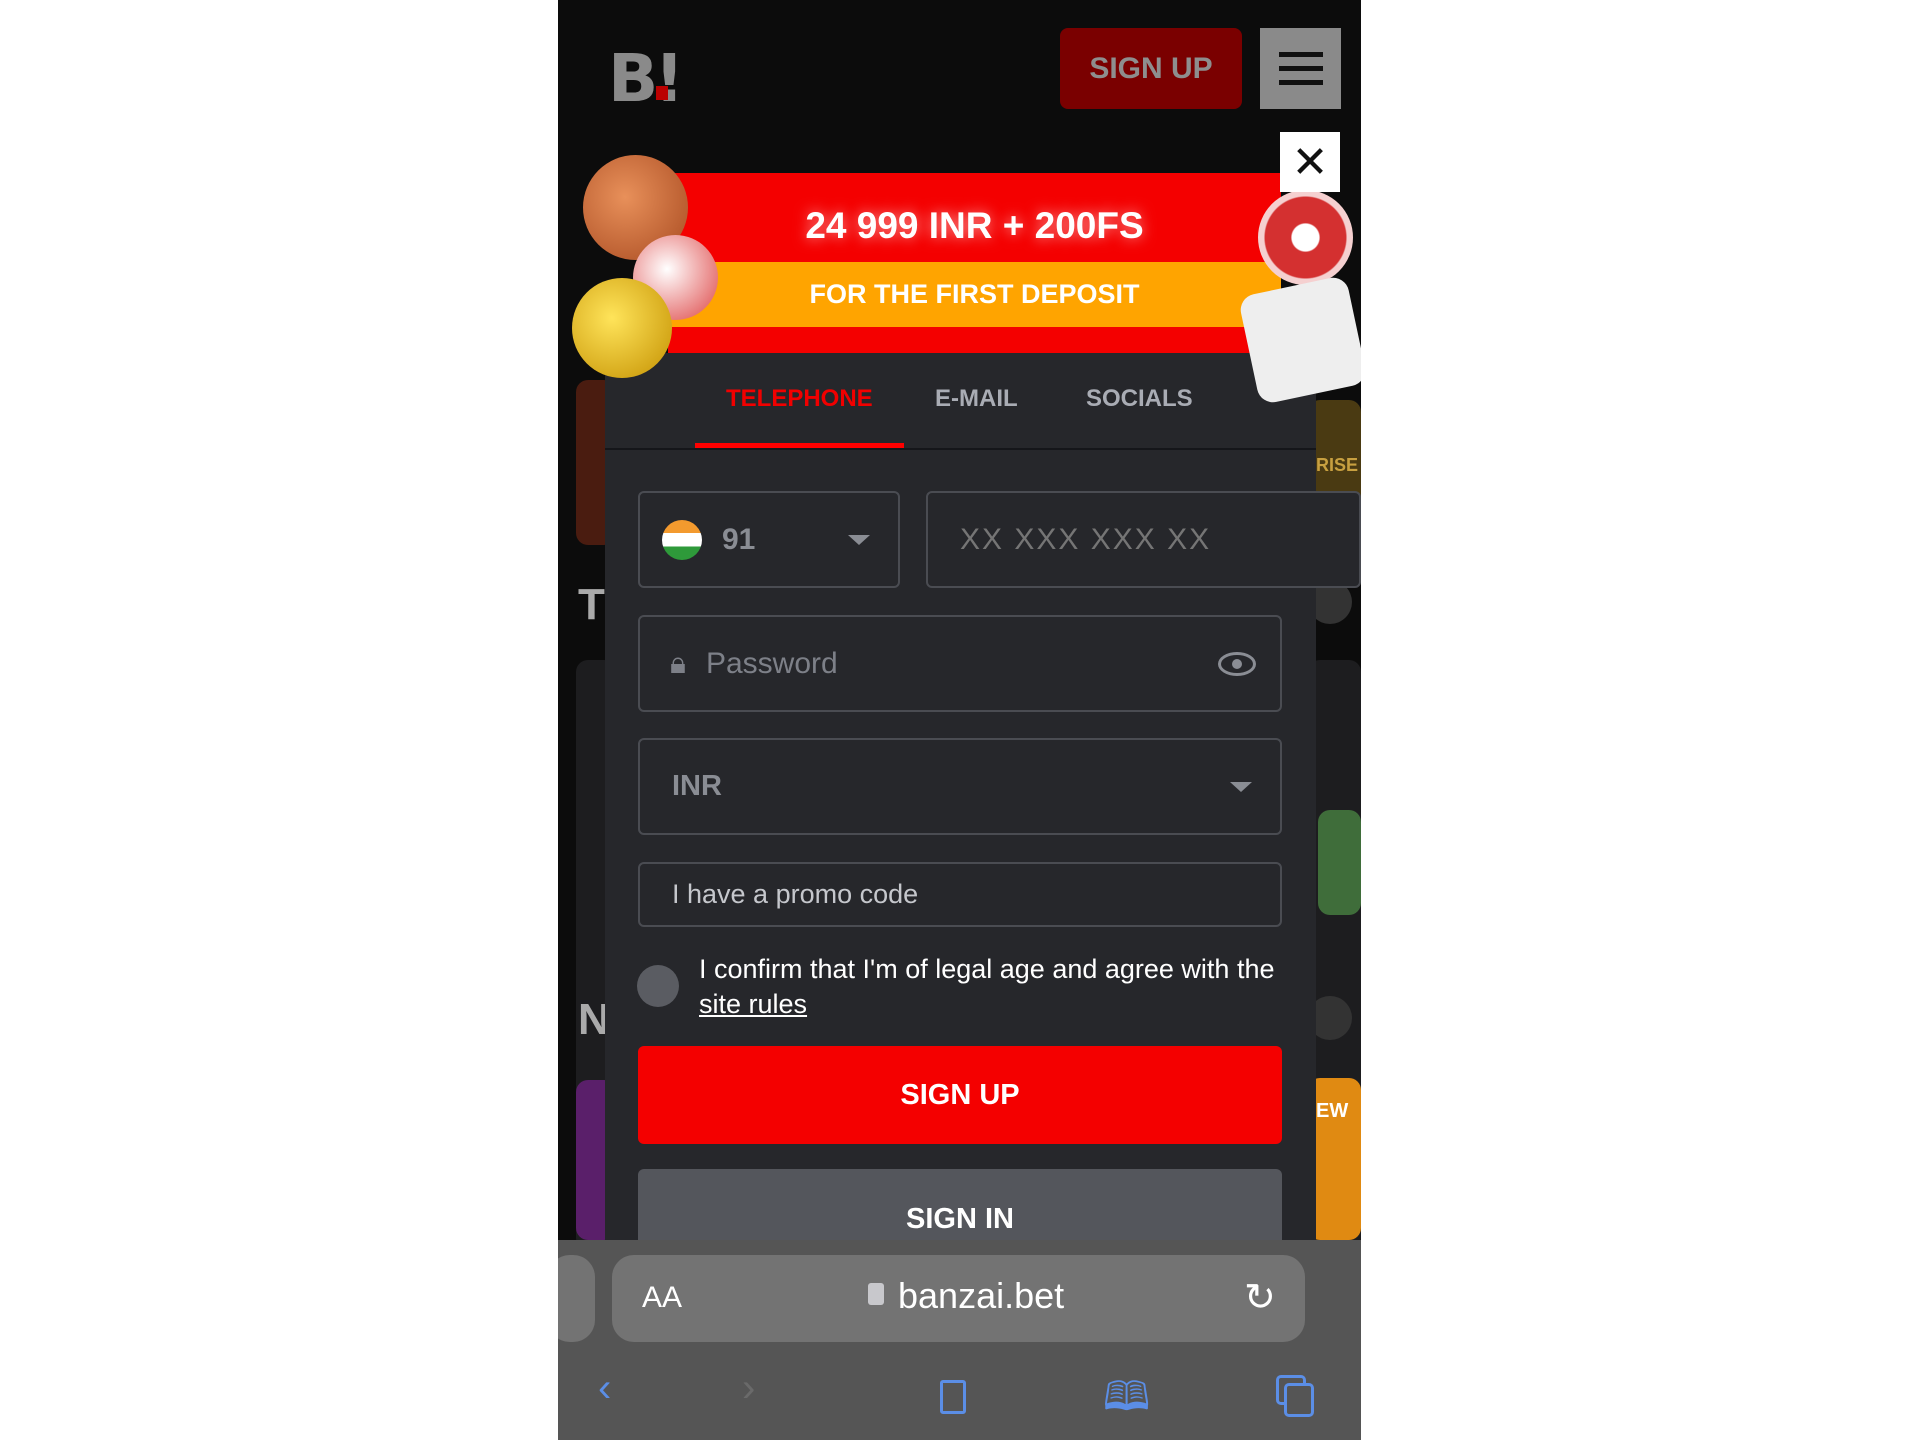 Image resolution: width=1920 pixels, height=1440 pixels. What do you see at coordinates (697, 786) in the screenshot?
I see `currency-value: INR` at bounding box center [697, 786].